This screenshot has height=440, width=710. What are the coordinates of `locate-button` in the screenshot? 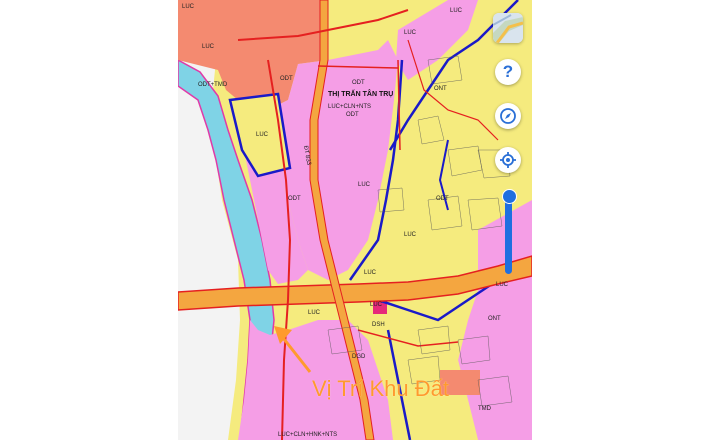 It's located at (508, 160).